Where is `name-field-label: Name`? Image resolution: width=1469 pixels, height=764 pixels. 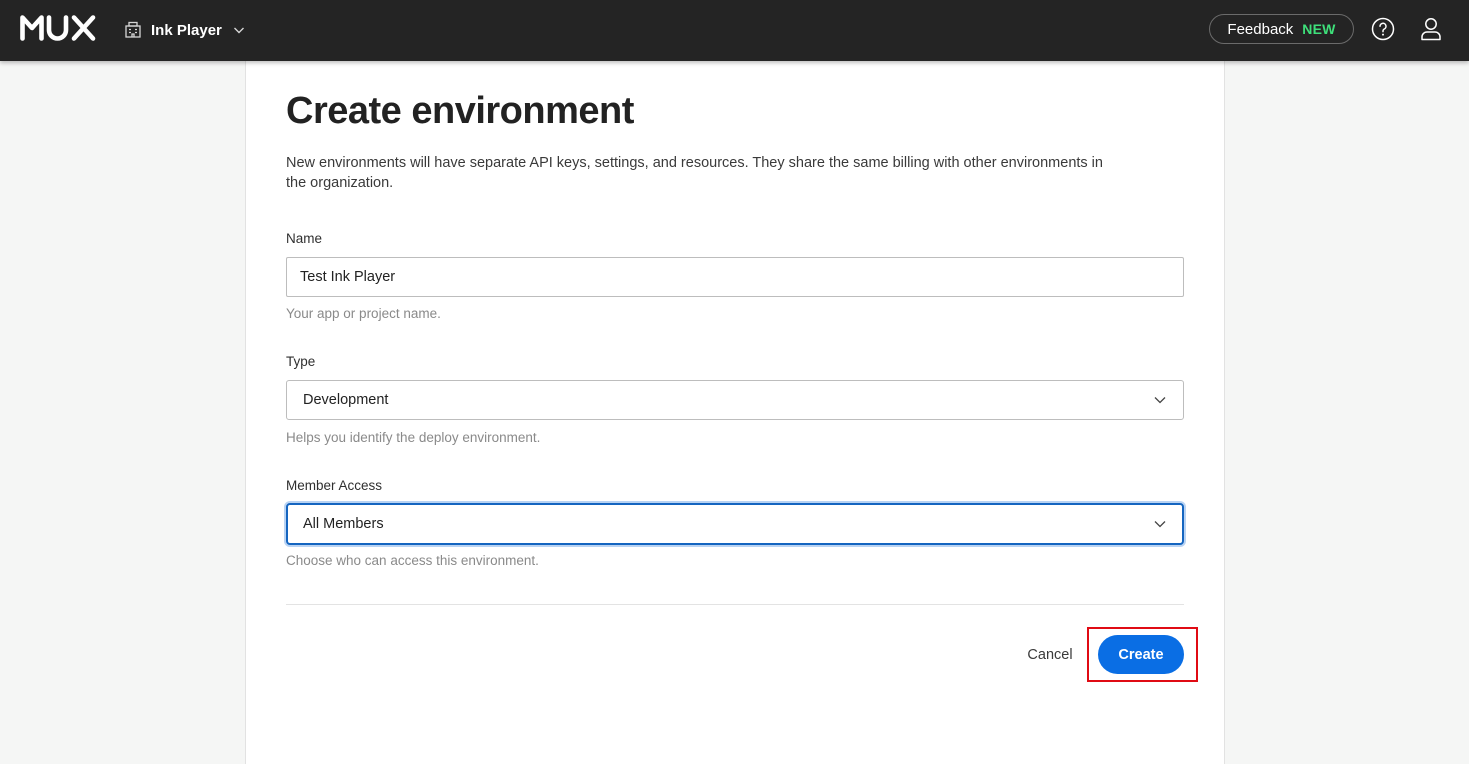 name-field-label: Name is located at coordinates (304, 238).